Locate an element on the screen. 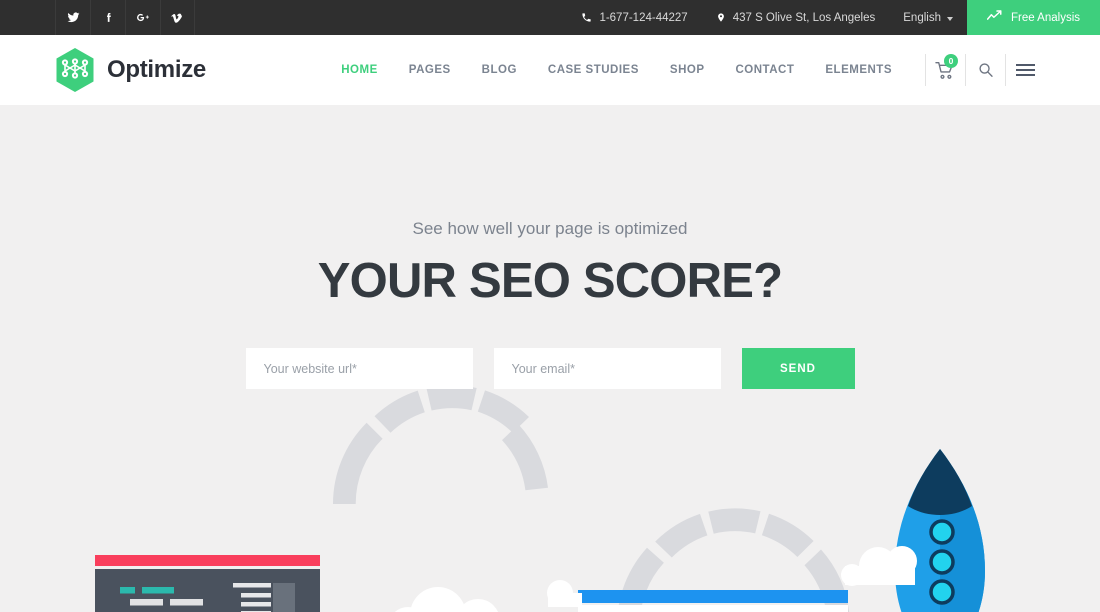 The width and height of the screenshot is (1100, 612). cart-count-badge: 0 is located at coordinates (951, 61).